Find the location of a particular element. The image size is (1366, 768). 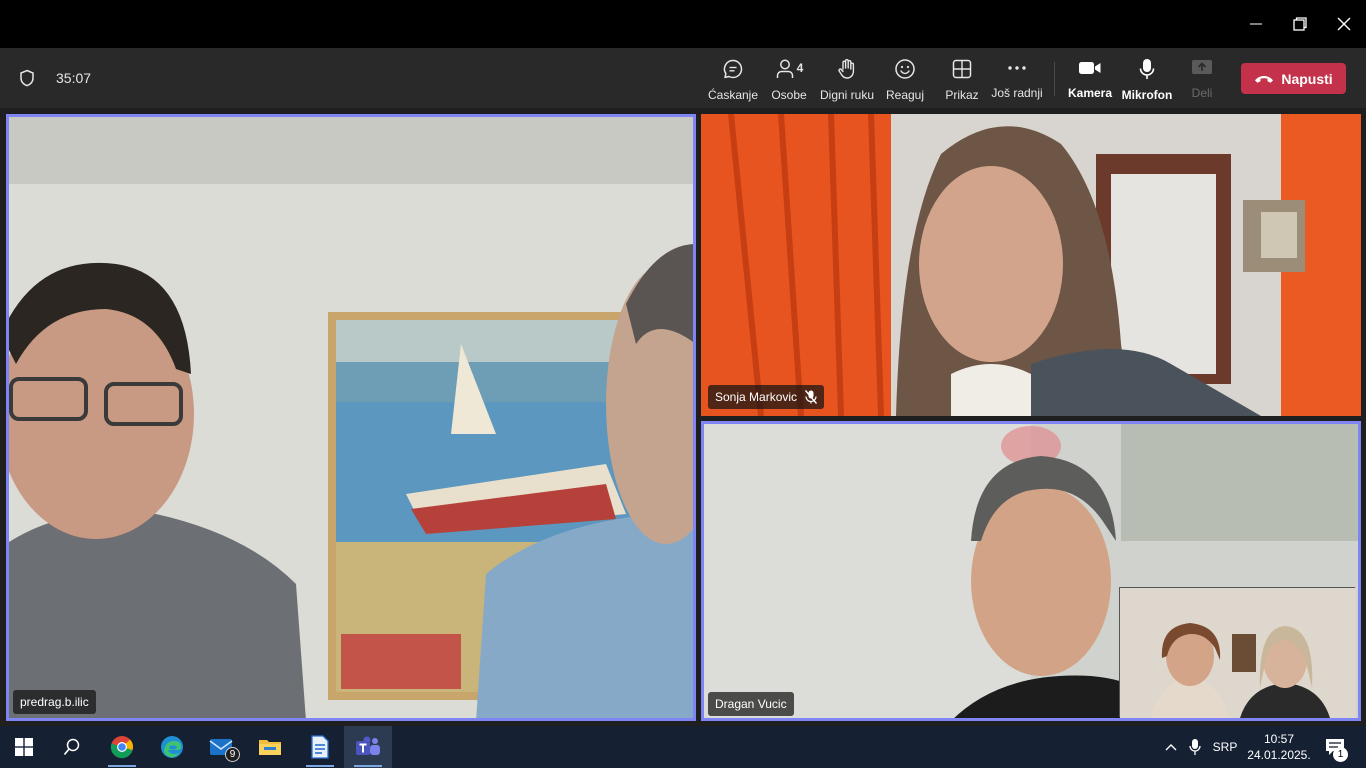

windows-start-icon is located at coordinates (24, 747).